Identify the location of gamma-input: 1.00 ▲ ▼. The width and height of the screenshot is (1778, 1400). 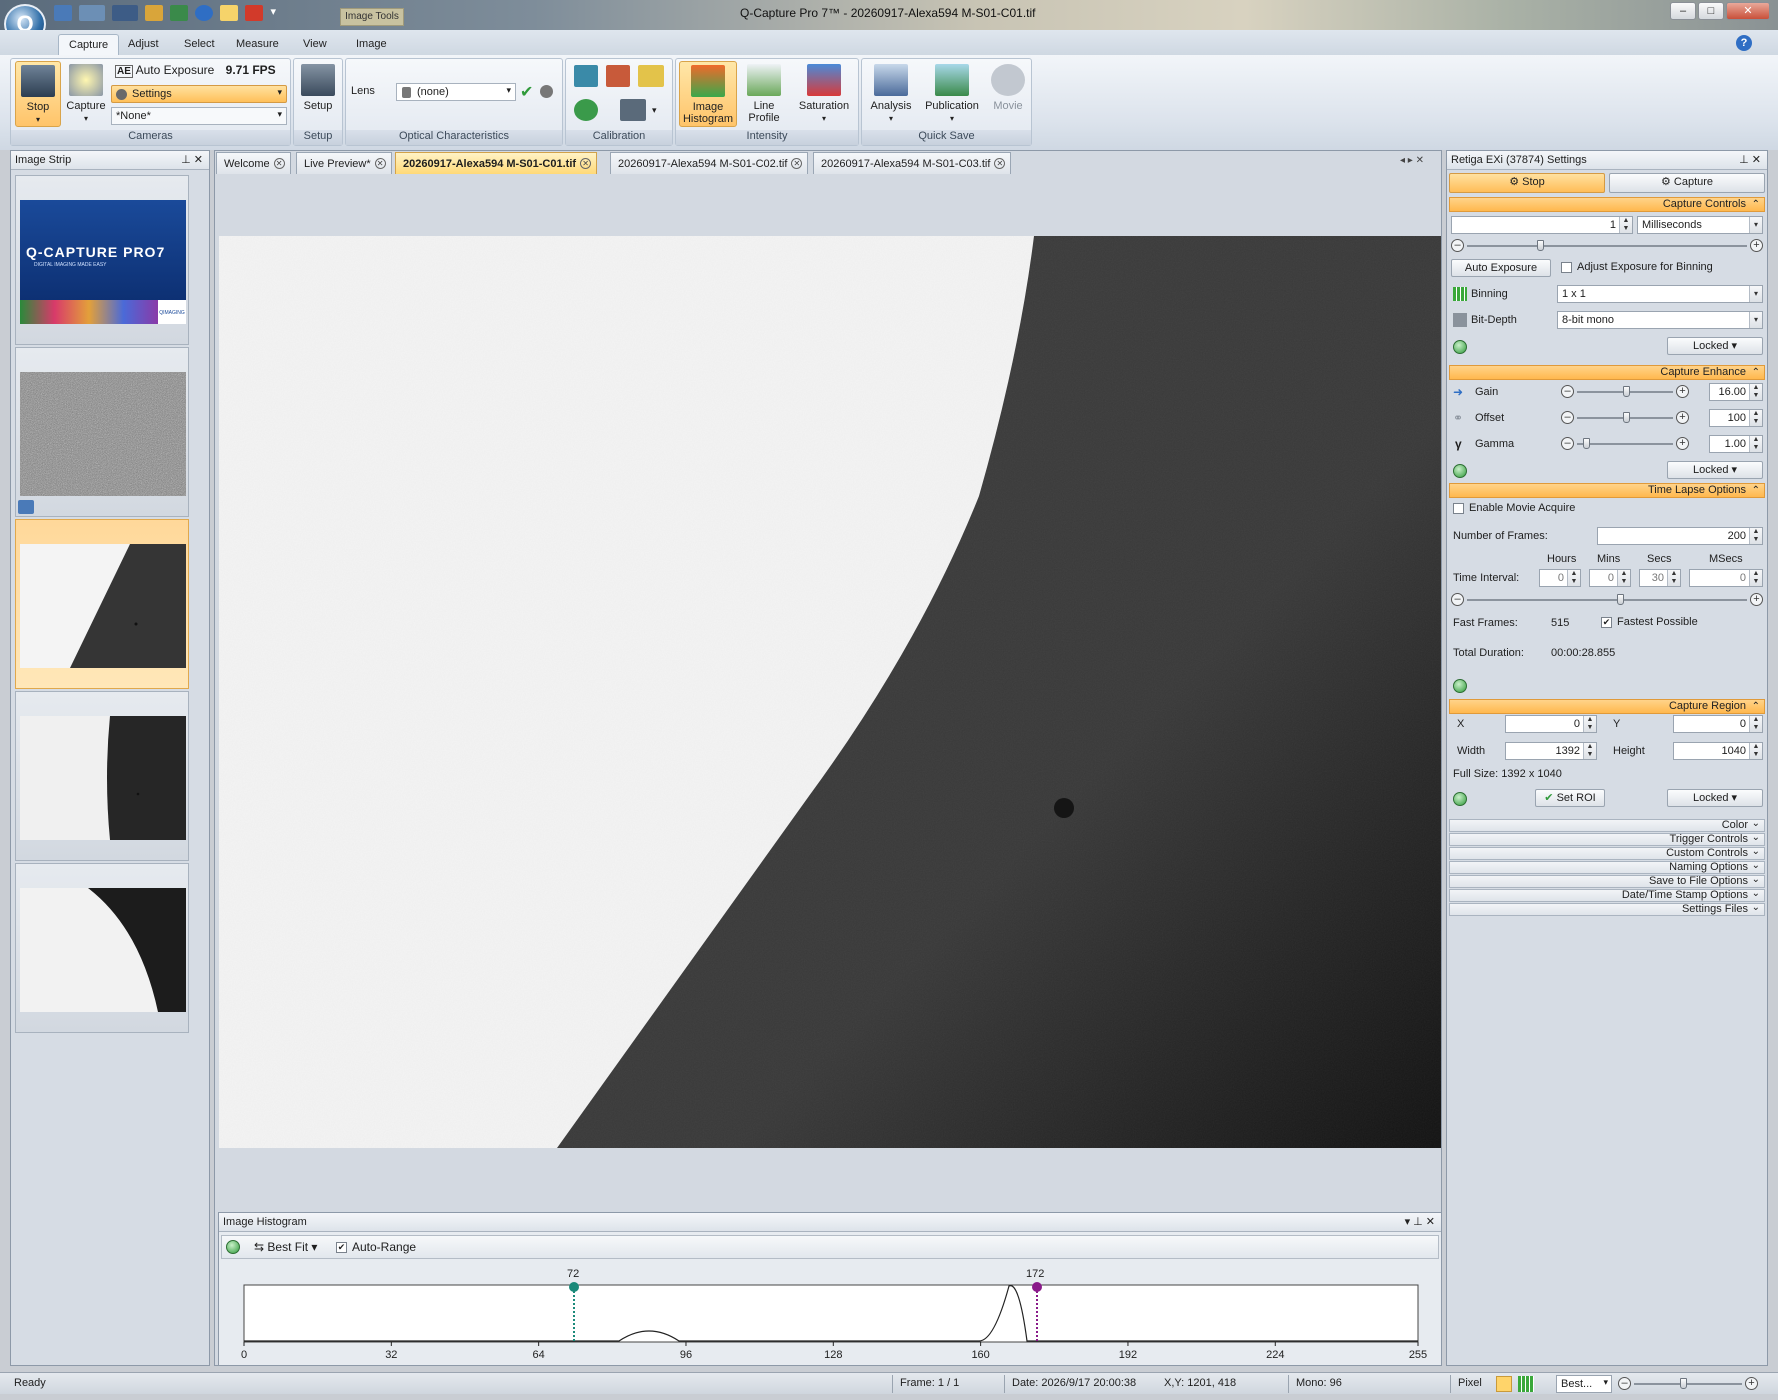
(1736, 444).